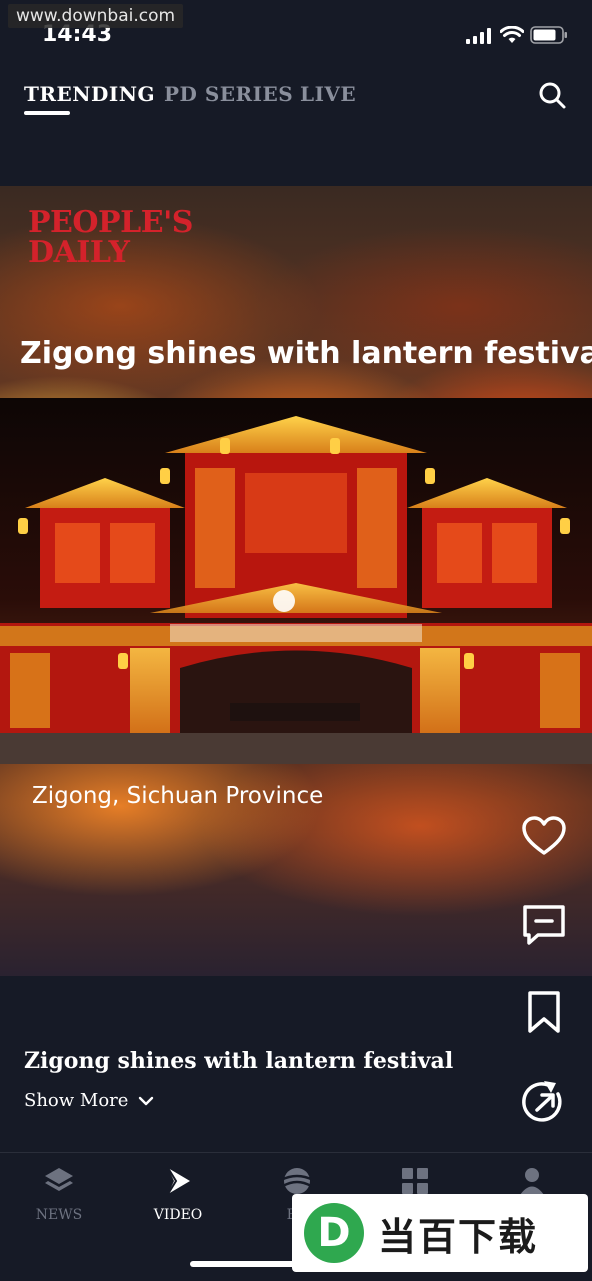 The width and height of the screenshot is (592, 1281). What do you see at coordinates (239, 1061) in the screenshot?
I see `video-description-title: Zigong shines with lantern festival` at bounding box center [239, 1061].